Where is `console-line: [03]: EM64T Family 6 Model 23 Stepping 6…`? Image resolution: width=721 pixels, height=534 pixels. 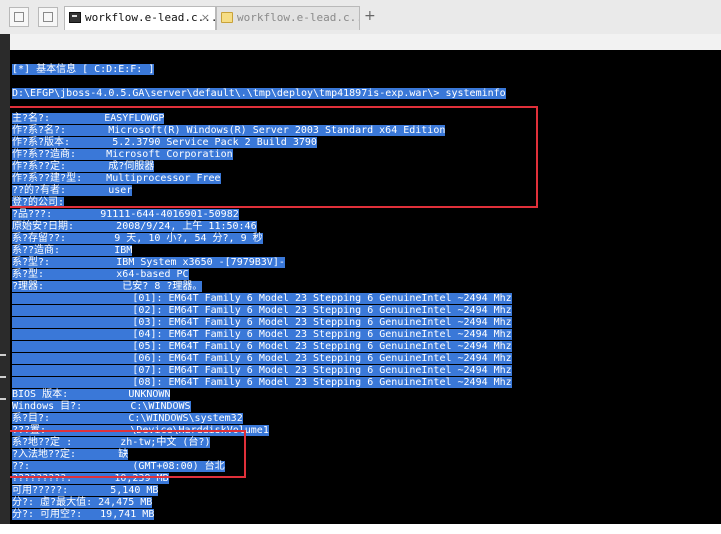 console-line: [03]: EM64T Family 6 Model 23 Stepping 6… is located at coordinates (262, 322).